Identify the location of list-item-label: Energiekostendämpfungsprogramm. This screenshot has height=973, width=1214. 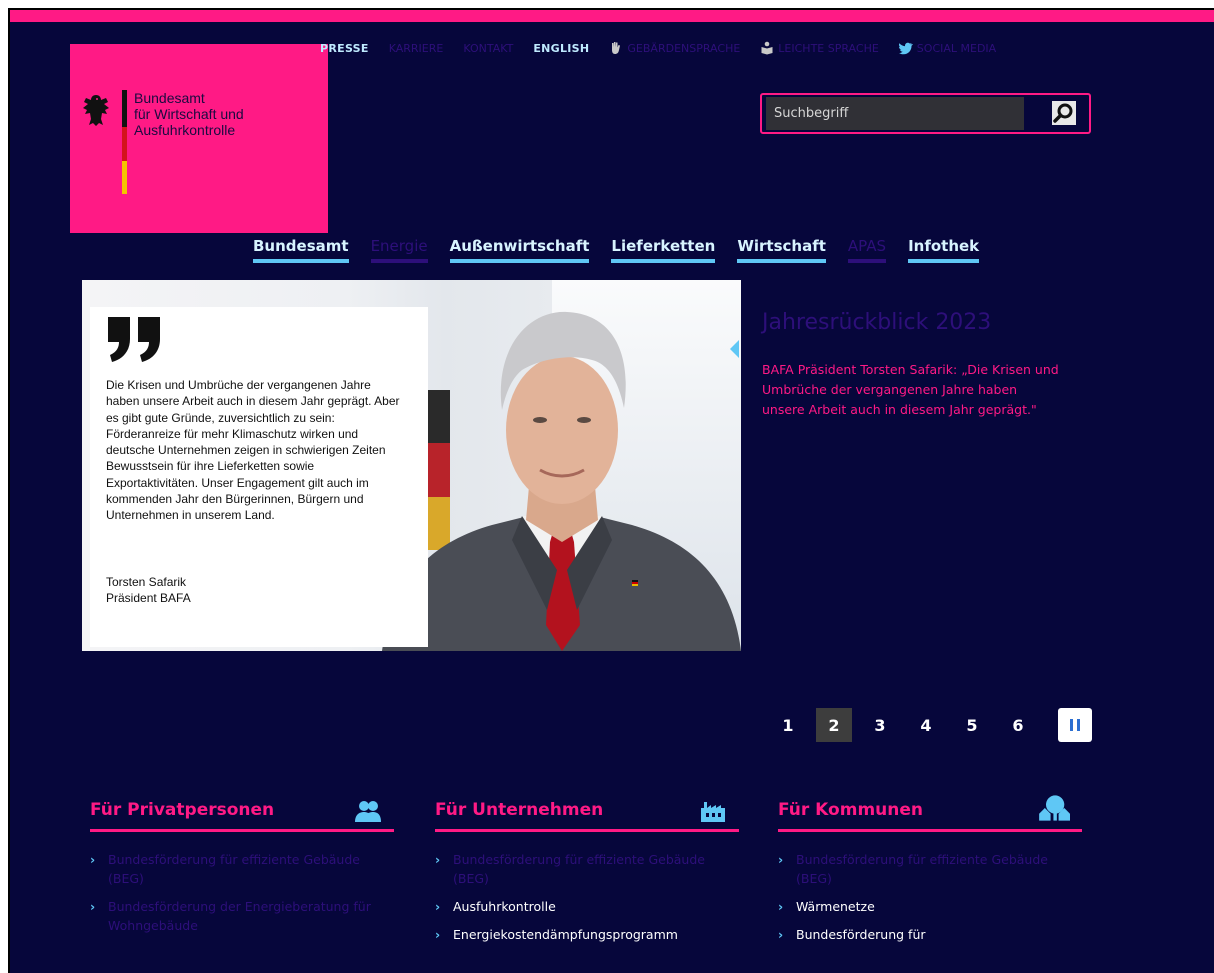
(565, 934).